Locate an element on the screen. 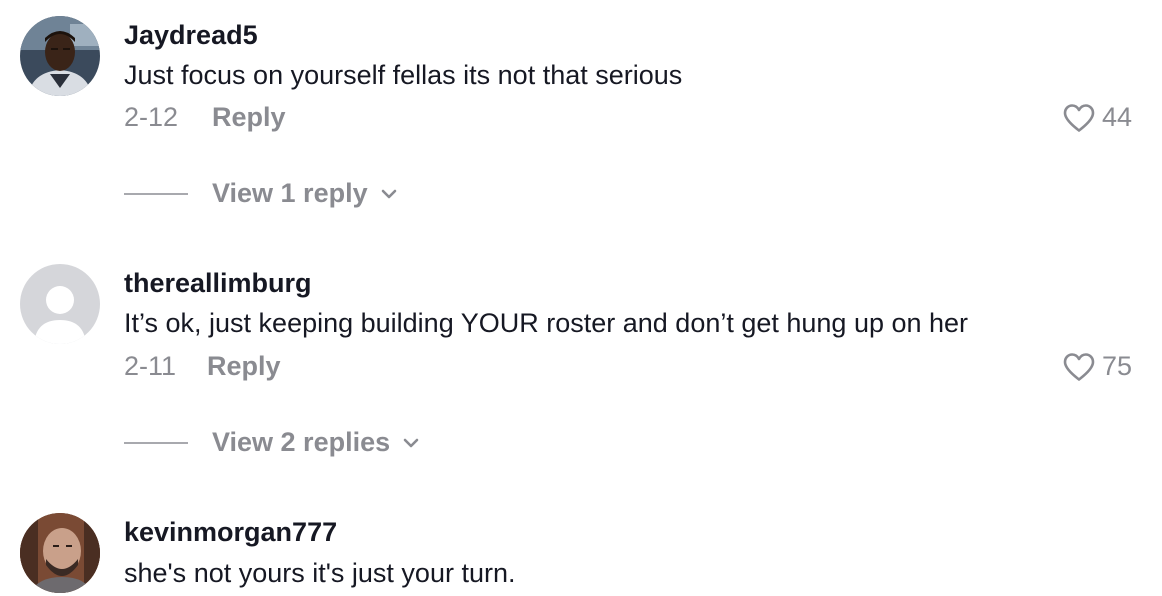  username: Jaydread5 is located at coordinates (191, 35).